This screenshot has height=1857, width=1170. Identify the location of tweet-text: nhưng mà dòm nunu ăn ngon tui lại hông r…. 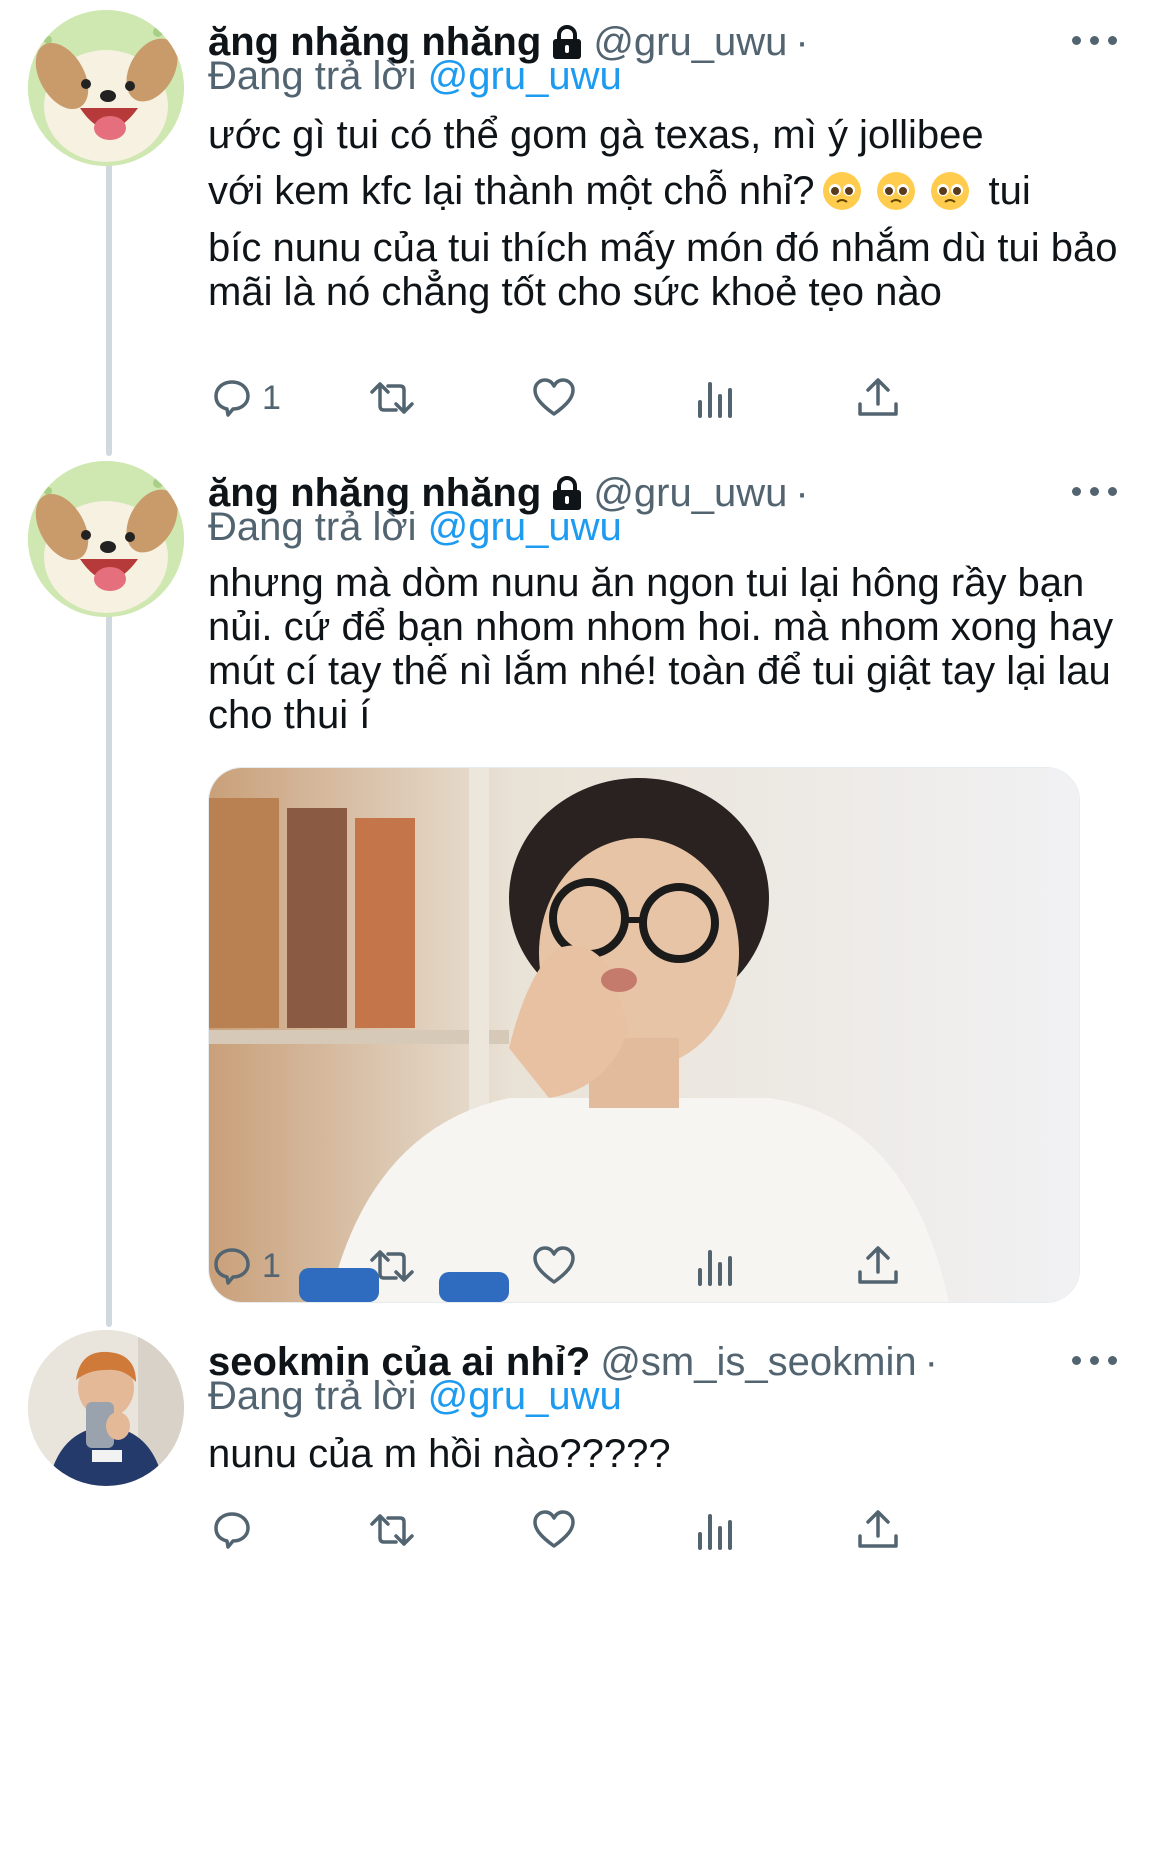
(661, 649).